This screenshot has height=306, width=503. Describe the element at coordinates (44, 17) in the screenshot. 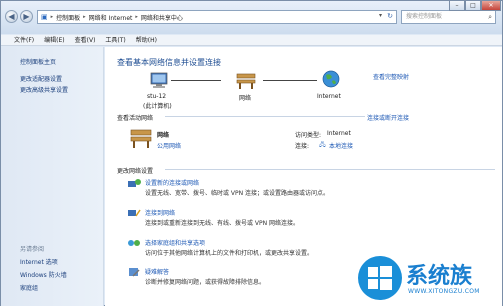

I see `control-panel-icon: ▣` at that location.